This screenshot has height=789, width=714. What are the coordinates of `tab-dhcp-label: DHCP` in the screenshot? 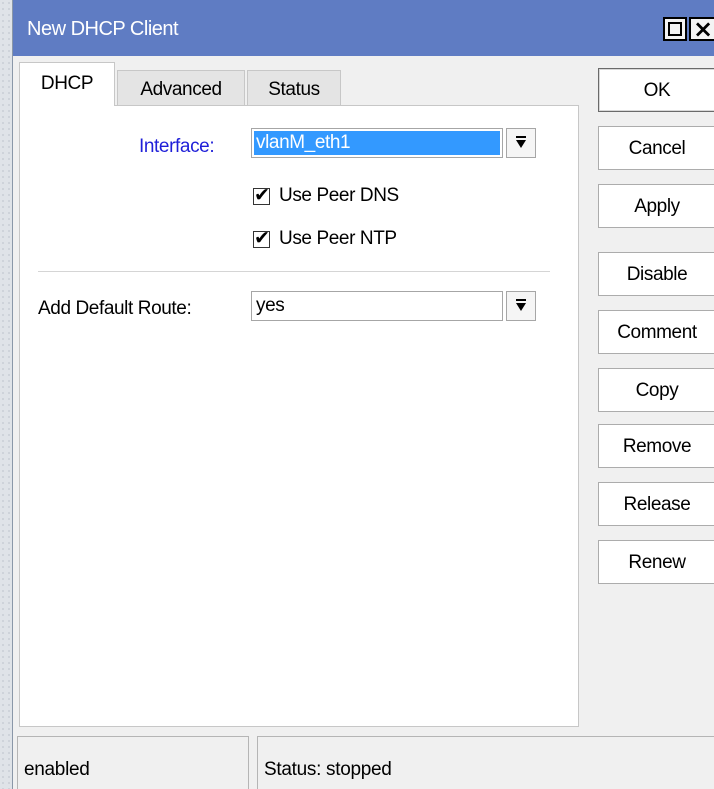 It's located at (67, 83).